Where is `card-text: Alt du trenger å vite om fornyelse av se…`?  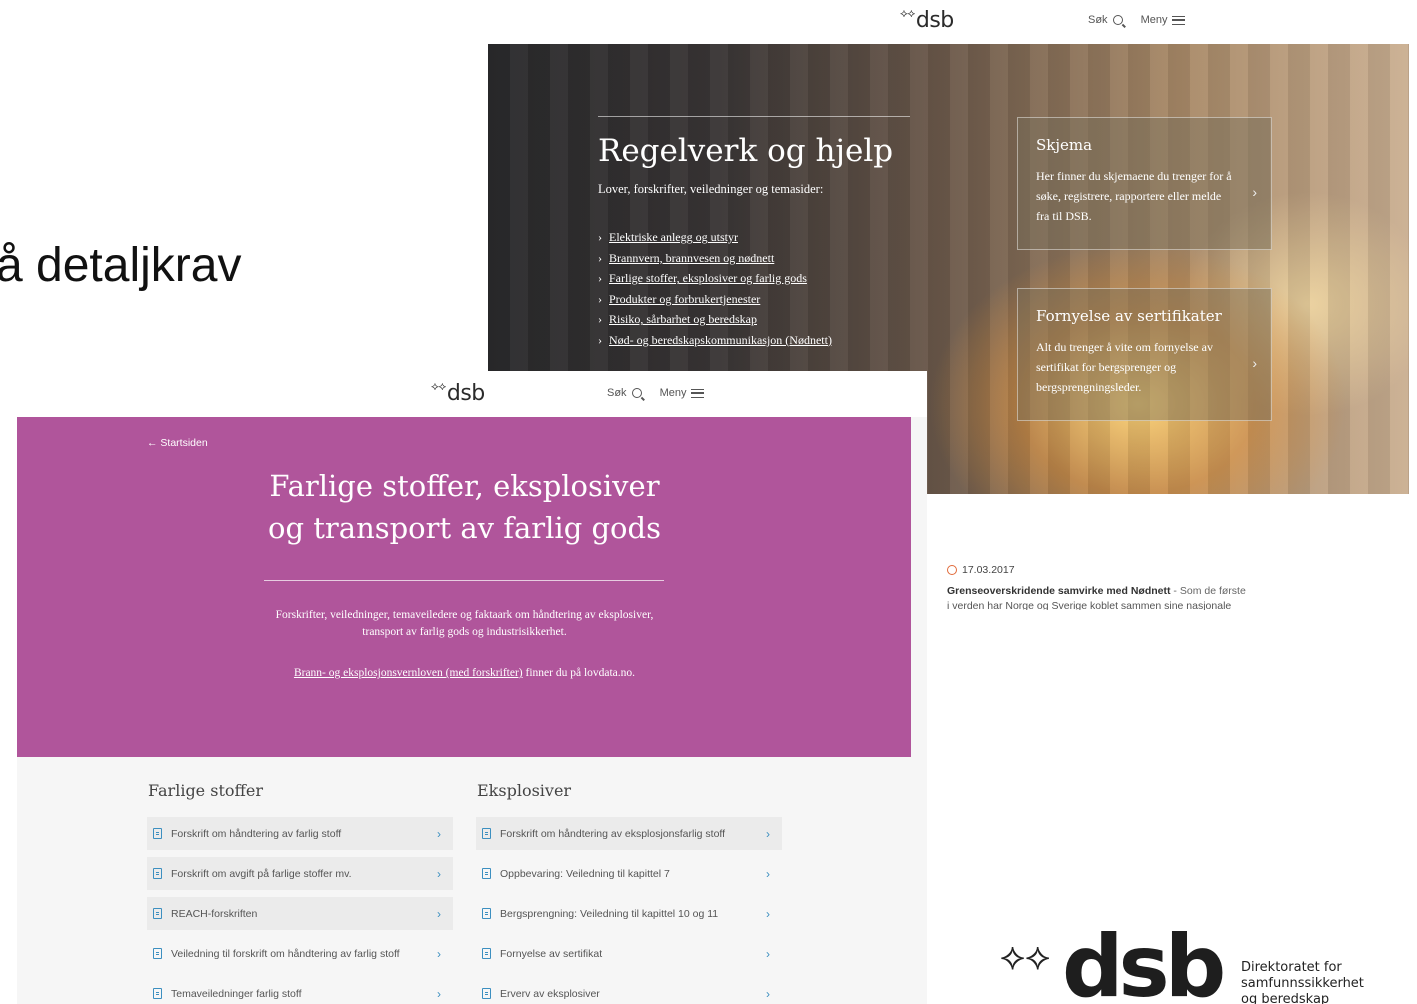 card-text: Alt du trenger å vite om fornyelse av se… is located at coordinates (1124, 367).